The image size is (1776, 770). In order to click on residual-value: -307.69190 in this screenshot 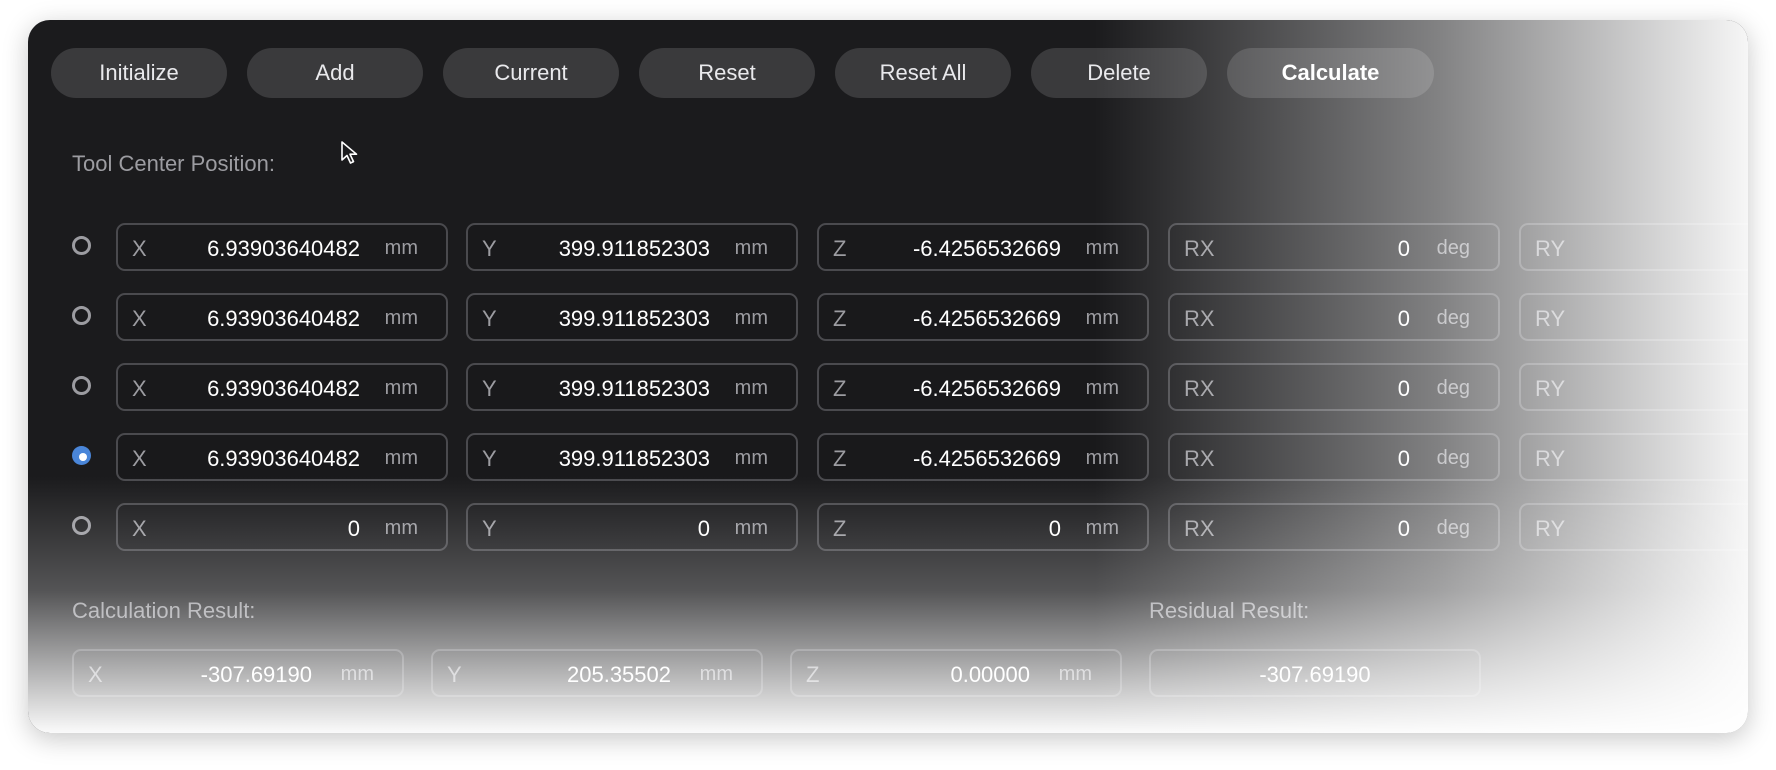, I will do `click(1315, 674)`.